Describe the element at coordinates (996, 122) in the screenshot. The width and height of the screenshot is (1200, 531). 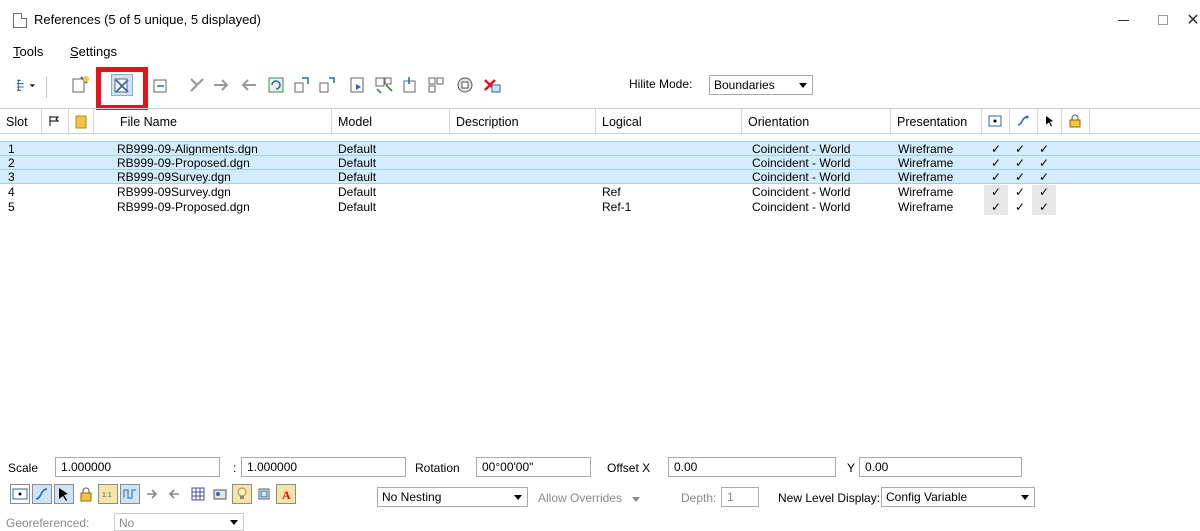
I see `column-display` at that location.